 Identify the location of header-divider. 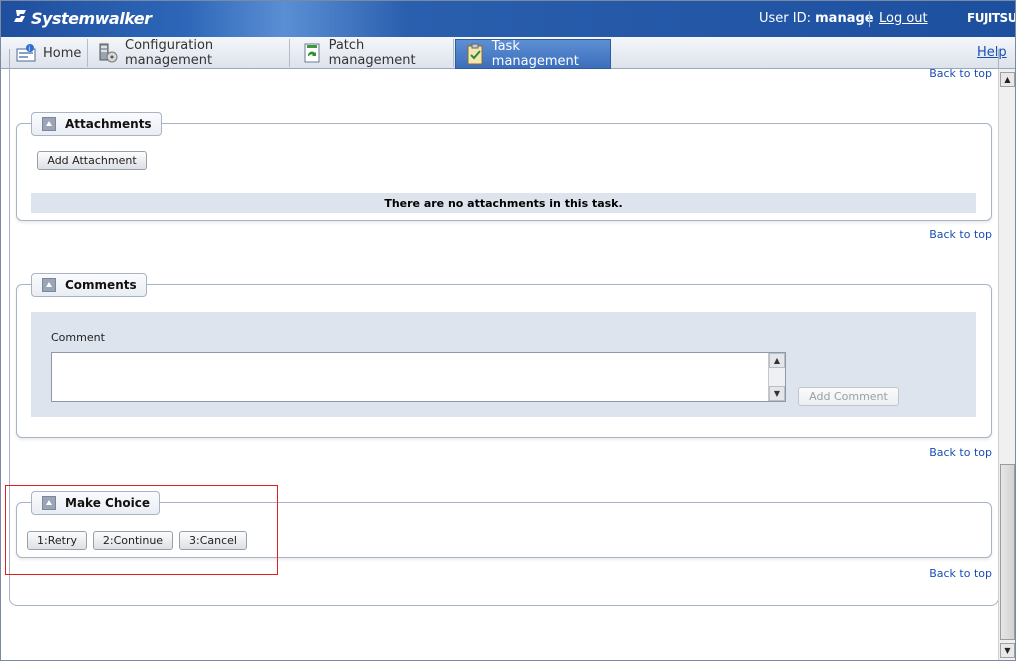
(869, 19).